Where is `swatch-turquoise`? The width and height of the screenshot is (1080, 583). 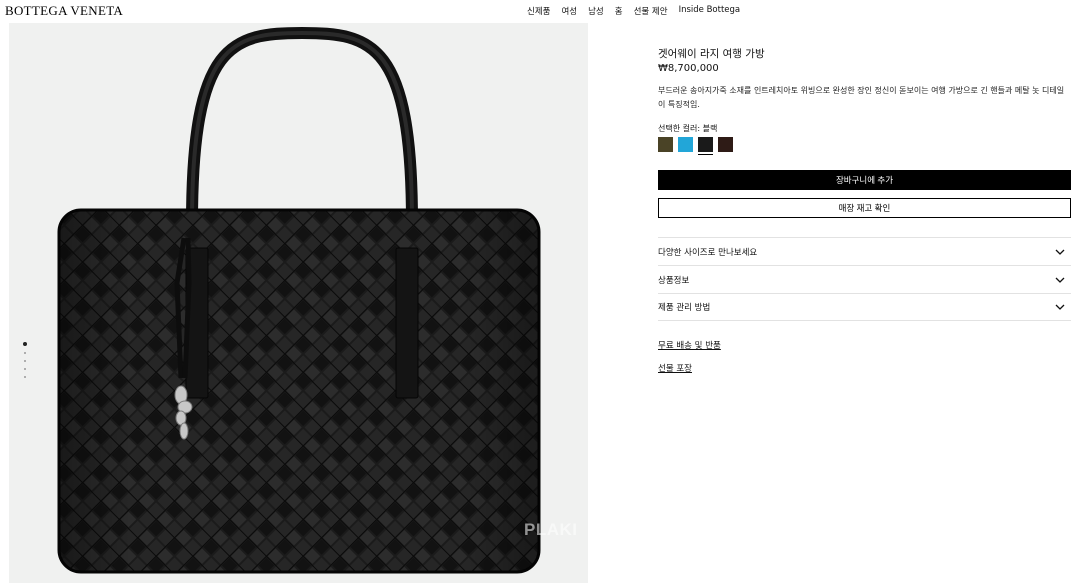 swatch-turquoise is located at coordinates (685, 144).